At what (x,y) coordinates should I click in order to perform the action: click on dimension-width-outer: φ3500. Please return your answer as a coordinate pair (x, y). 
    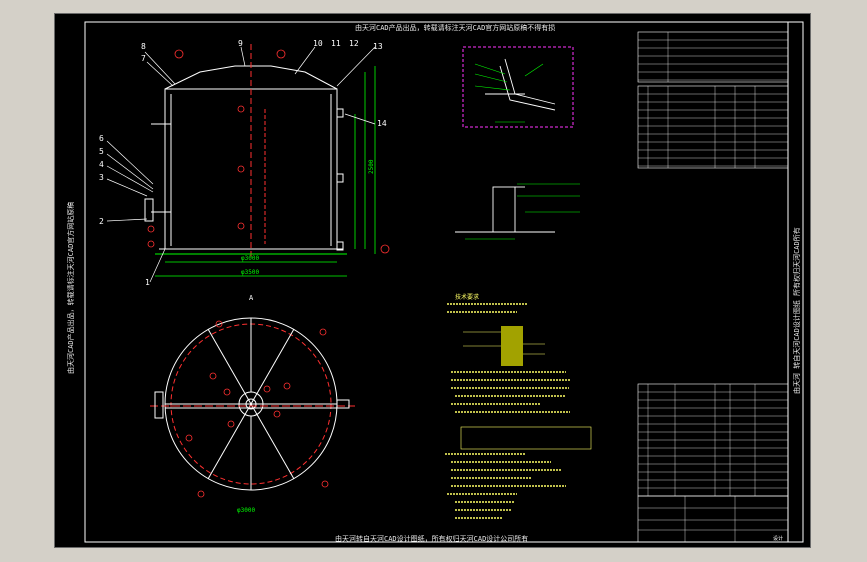
    Looking at the image, I should click on (250, 272).